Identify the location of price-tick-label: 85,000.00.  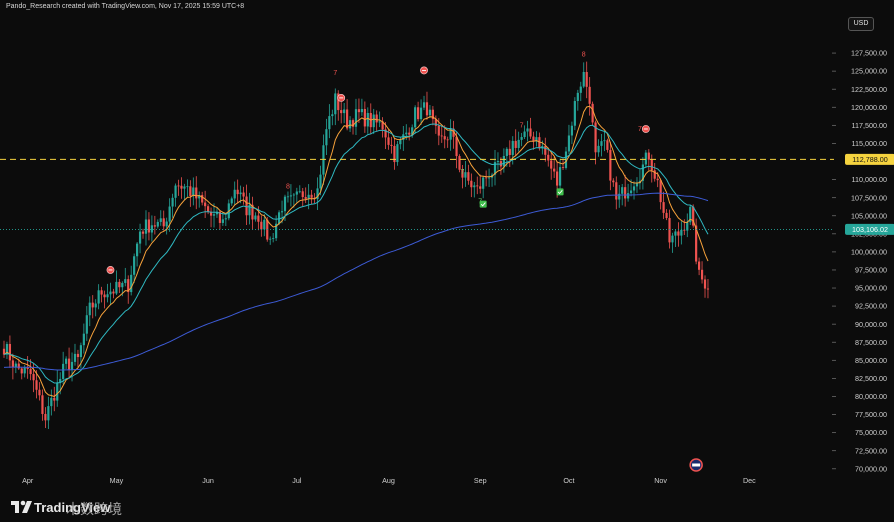
(871, 360).